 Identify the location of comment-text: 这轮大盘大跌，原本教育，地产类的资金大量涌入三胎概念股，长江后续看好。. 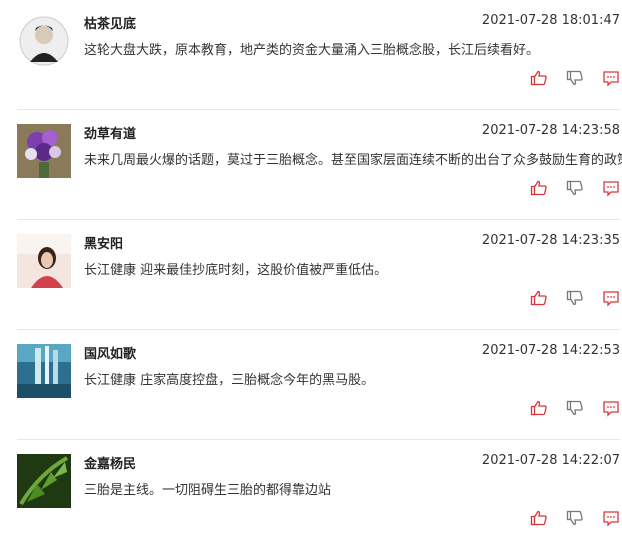
(312, 50).